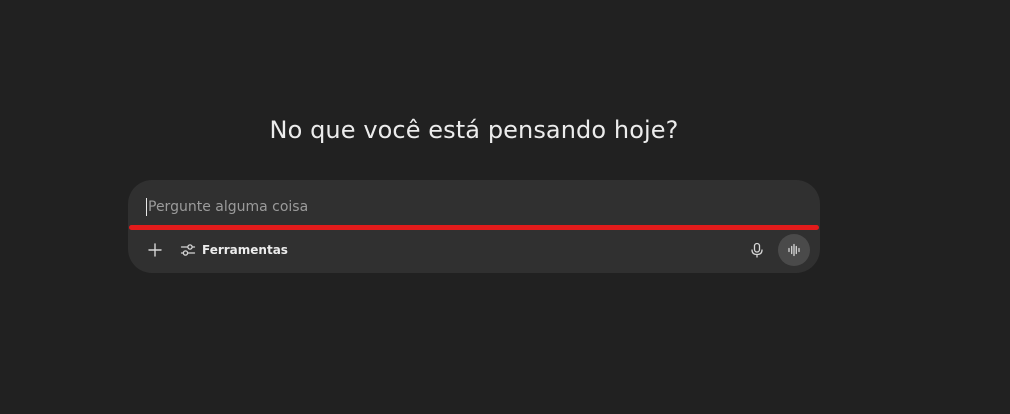 The image size is (1010, 414). I want to click on tools-button: Ferramentas, so click(234, 250).